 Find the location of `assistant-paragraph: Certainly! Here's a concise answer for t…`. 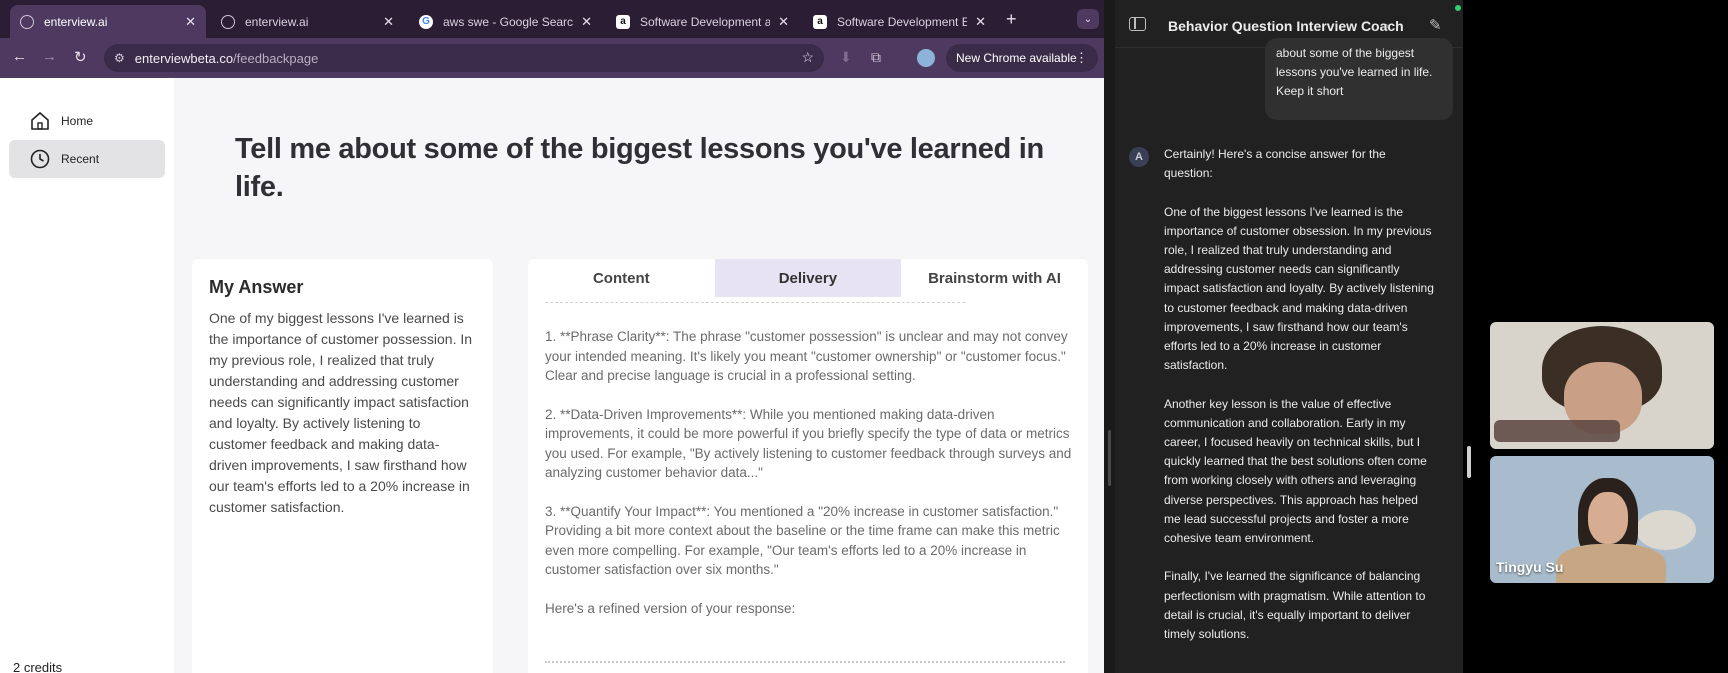

assistant-paragraph: Certainly! Here's a concise answer for t… is located at coordinates (1275, 164).